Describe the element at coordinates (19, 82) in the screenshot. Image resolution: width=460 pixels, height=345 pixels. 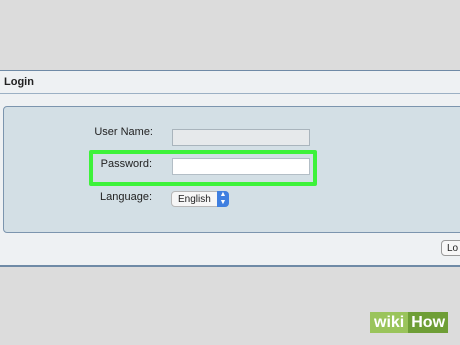
I see `panel-title: Login` at that location.